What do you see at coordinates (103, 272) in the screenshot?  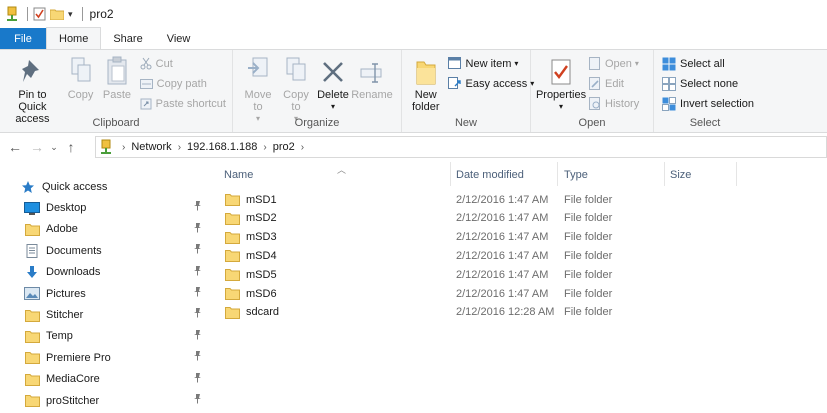 I see `sidebar-item-downloads: Downloads` at bounding box center [103, 272].